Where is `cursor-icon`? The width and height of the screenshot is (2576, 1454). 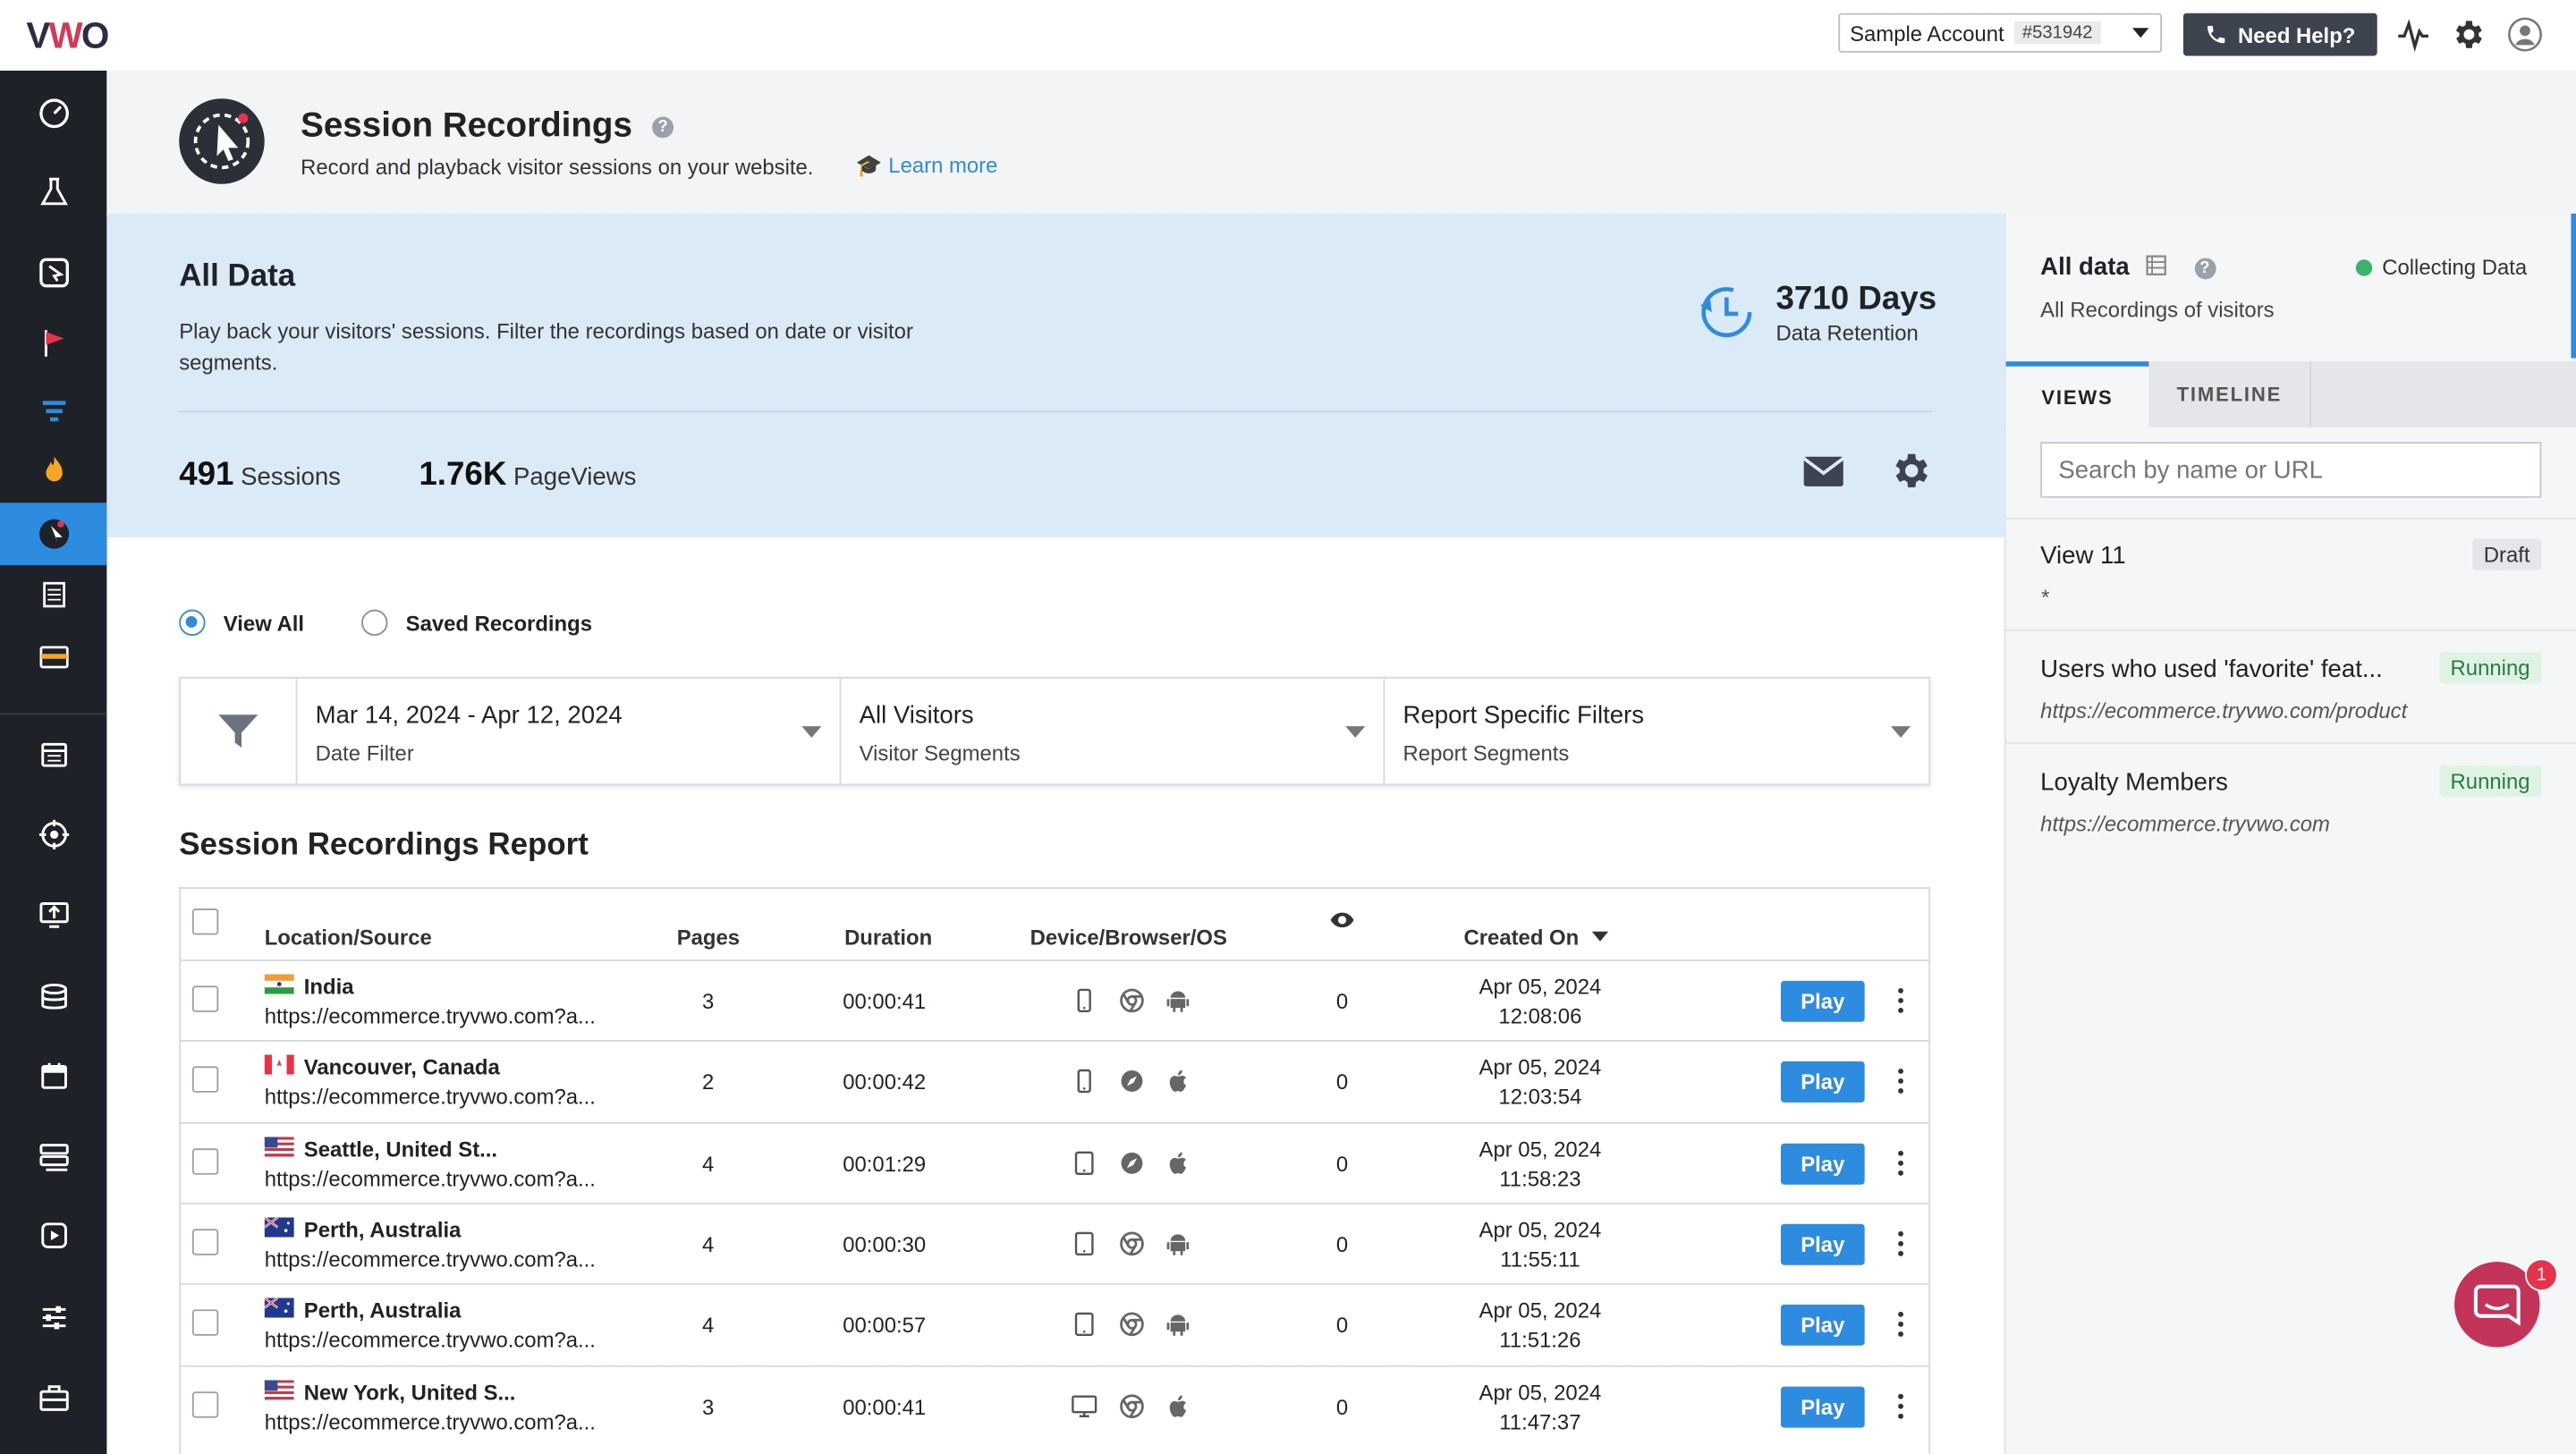
cursor-icon is located at coordinates (53, 273).